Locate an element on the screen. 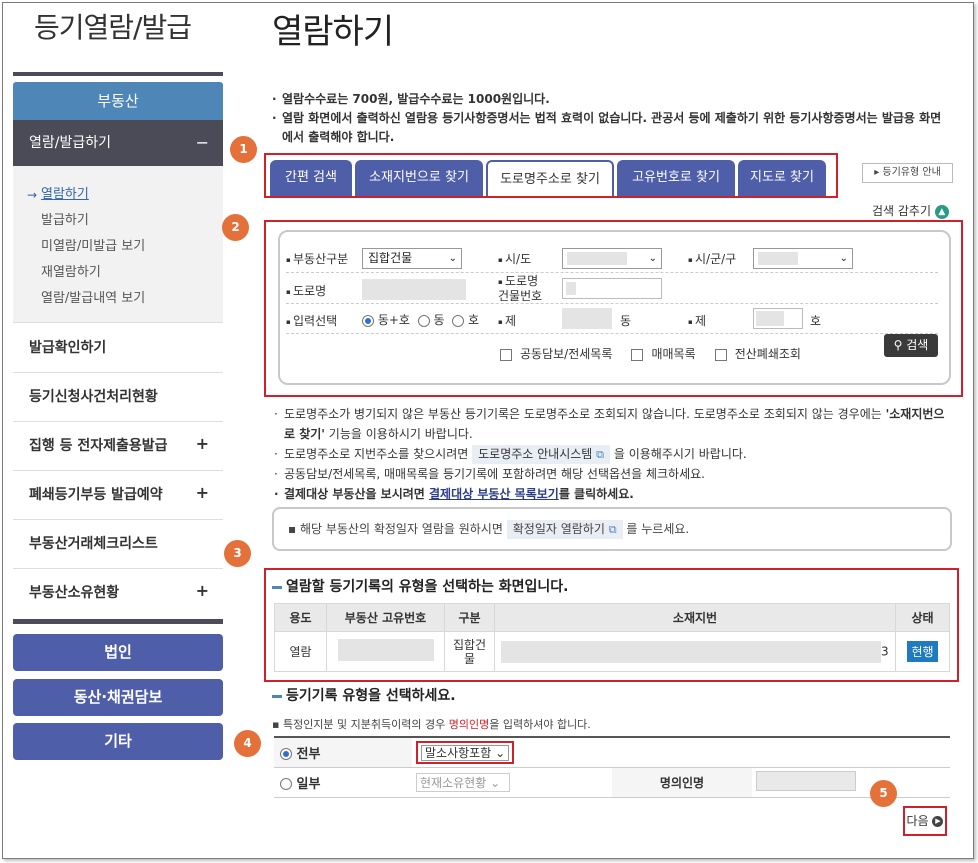 The image size is (978, 863). table-row: 열람 집합건물 3 현행 is located at coordinates (612, 651).